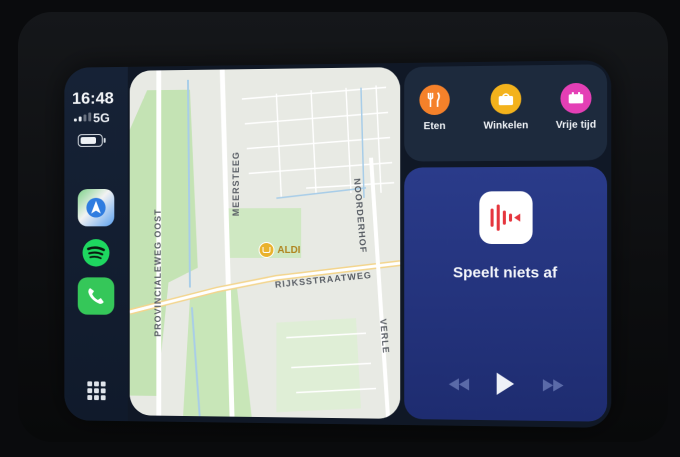 Image resolution: width=680 pixels, height=457 pixels. What do you see at coordinates (576, 98) in the screenshot?
I see `leisure-icon` at bounding box center [576, 98].